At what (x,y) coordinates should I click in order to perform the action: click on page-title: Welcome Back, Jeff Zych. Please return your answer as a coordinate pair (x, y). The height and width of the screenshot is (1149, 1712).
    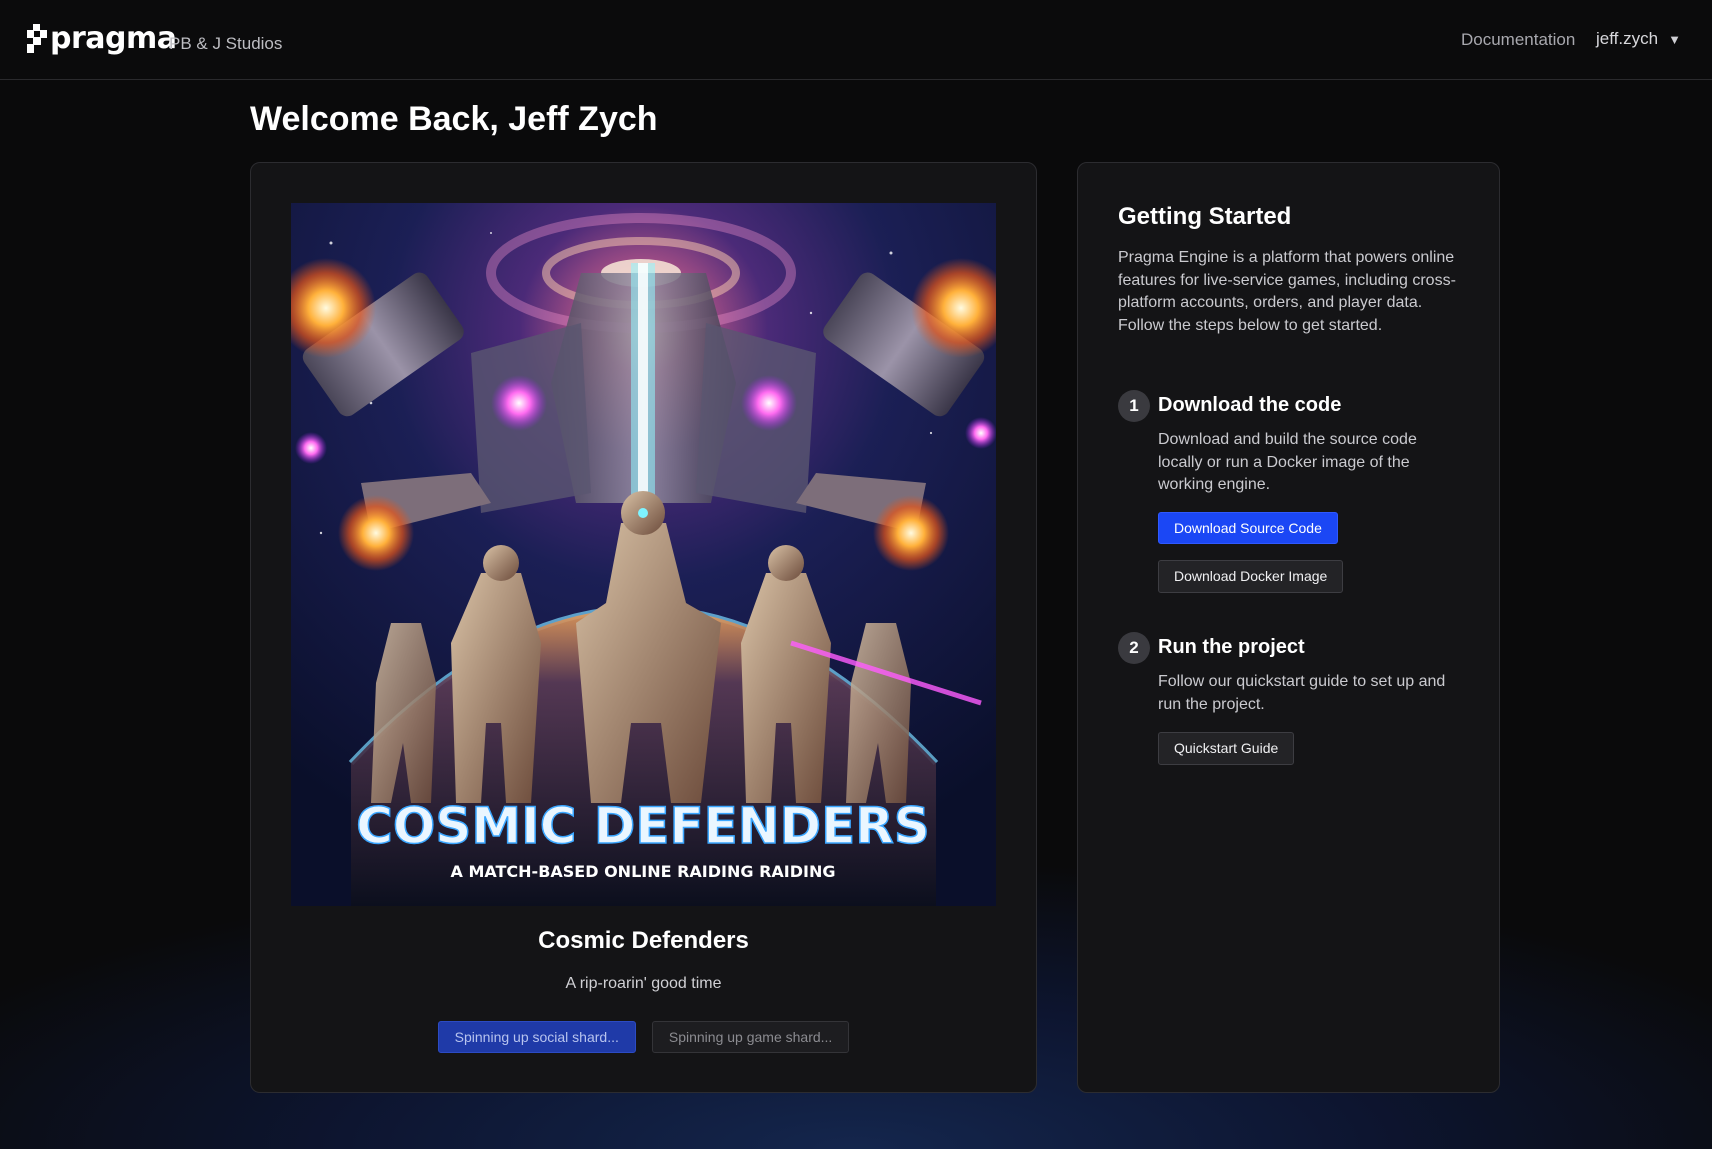
    Looking at the image, I should click on (454, 119).